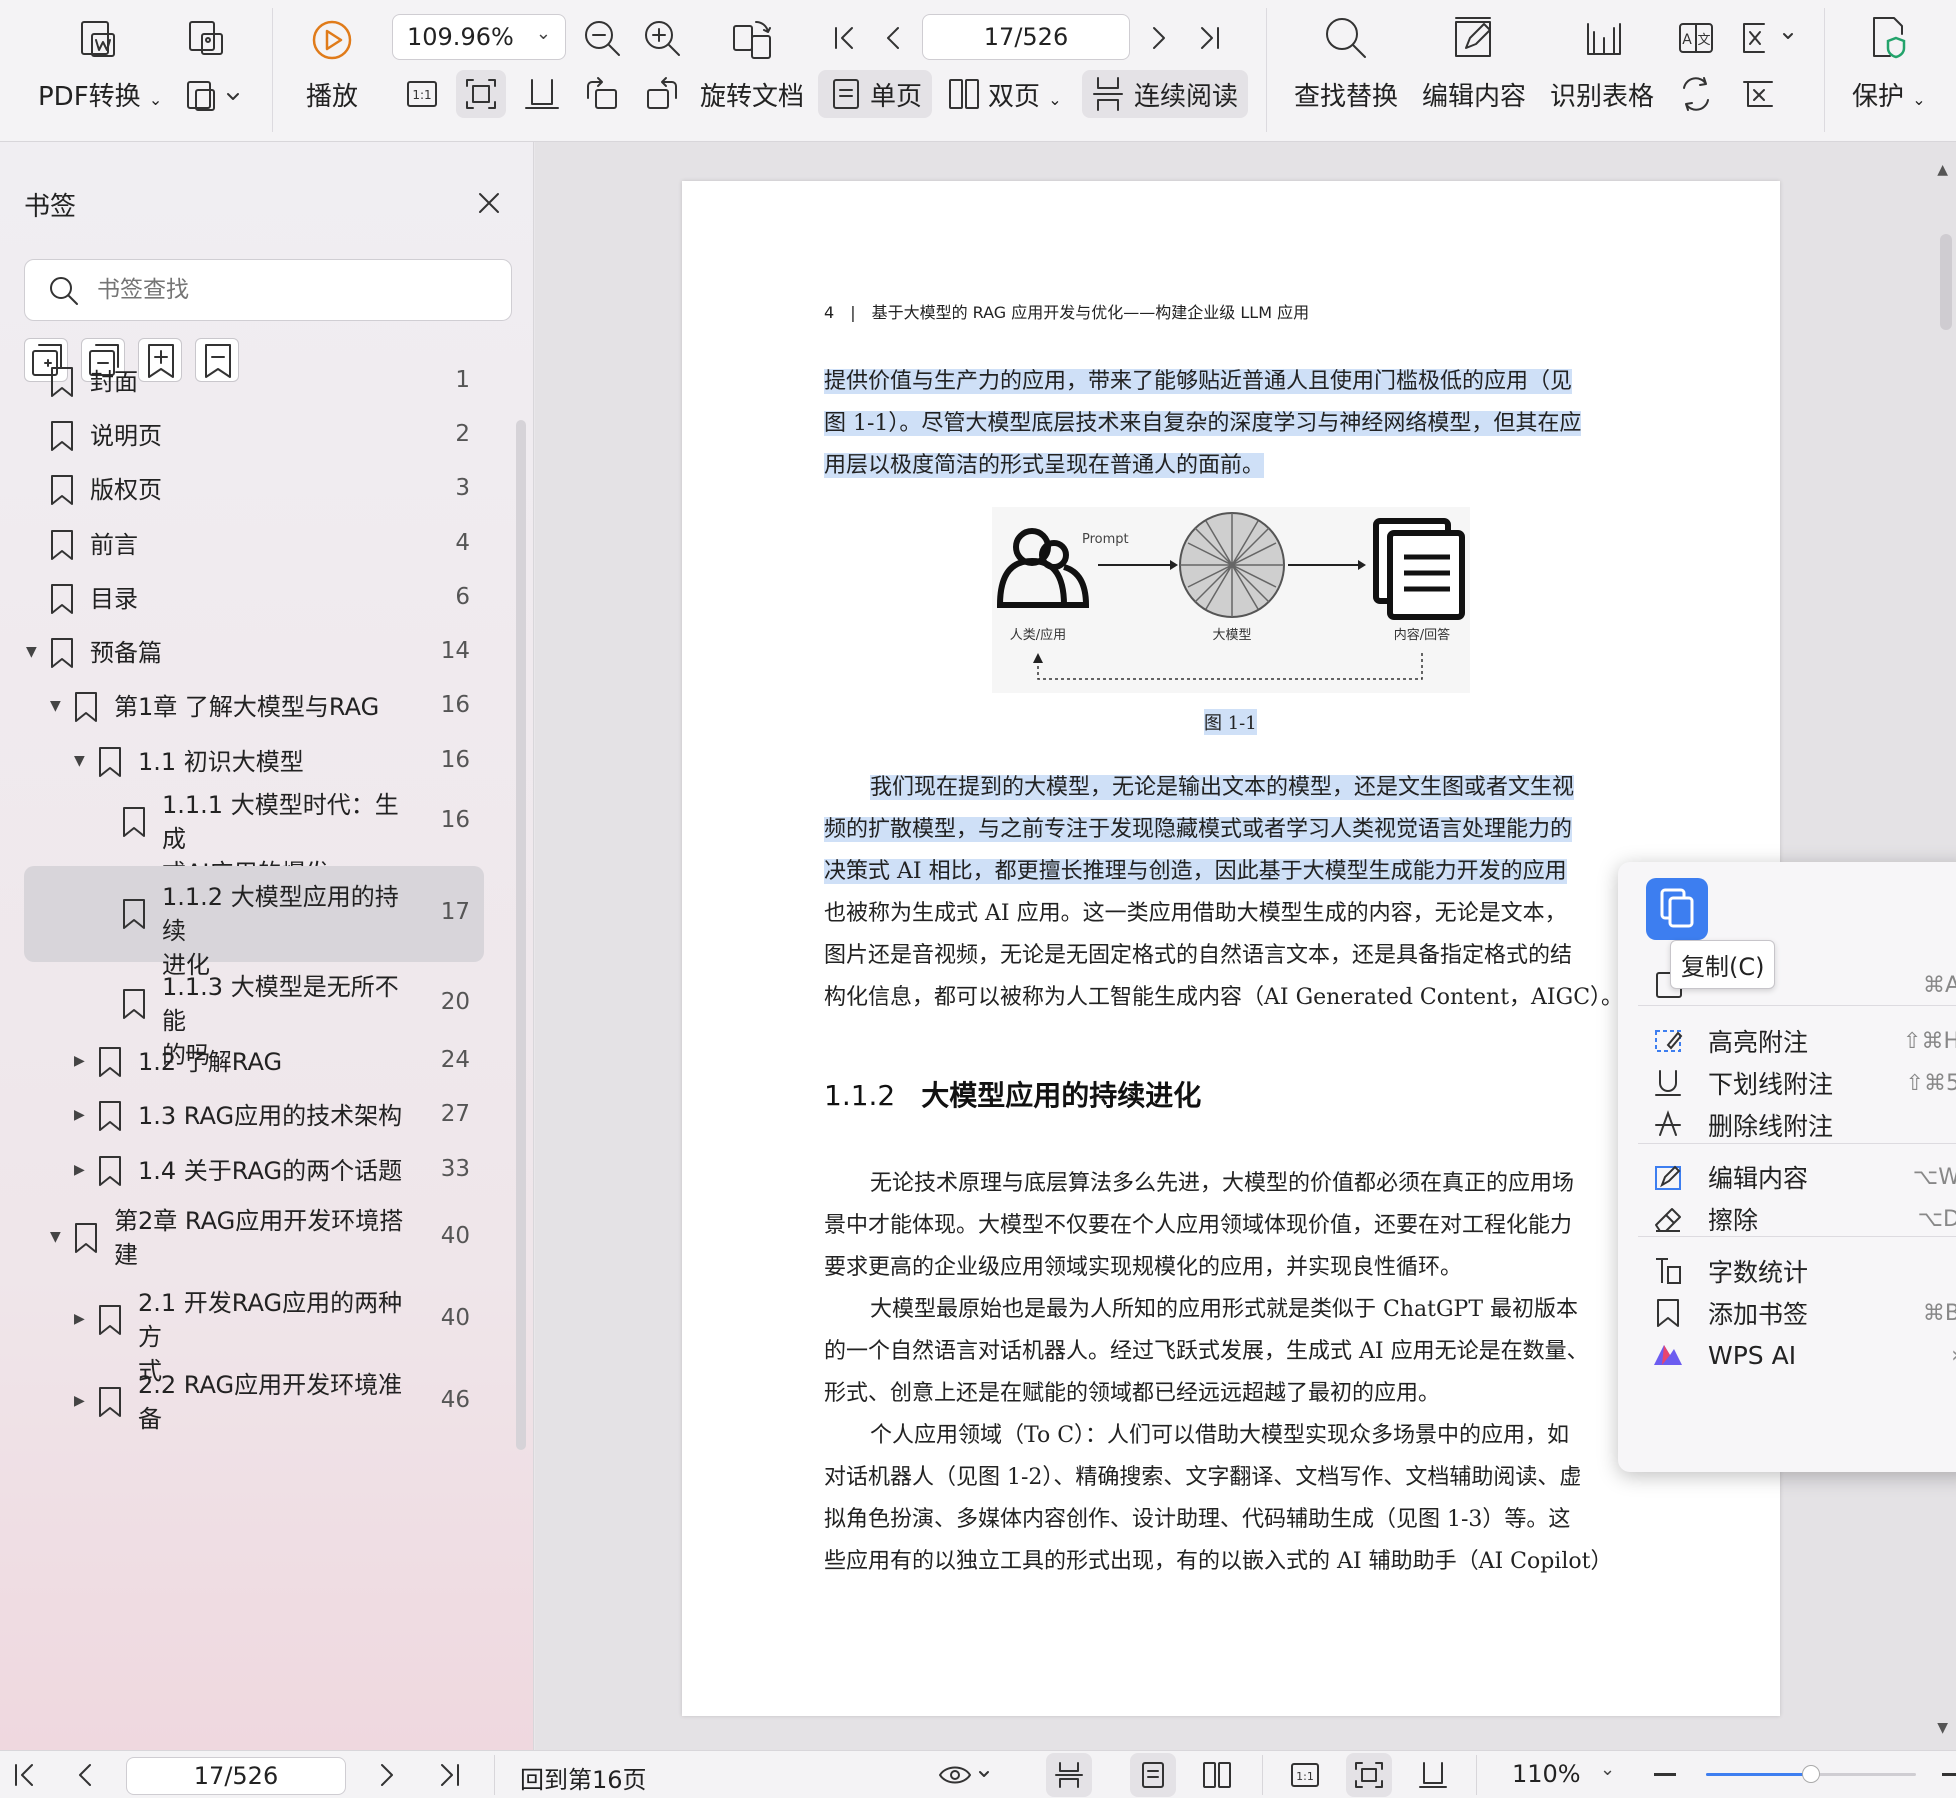 The height and width of the screenshot is (1798, 1956). I want to click on bookmark-item: 版权页 3, so click(254, 490).